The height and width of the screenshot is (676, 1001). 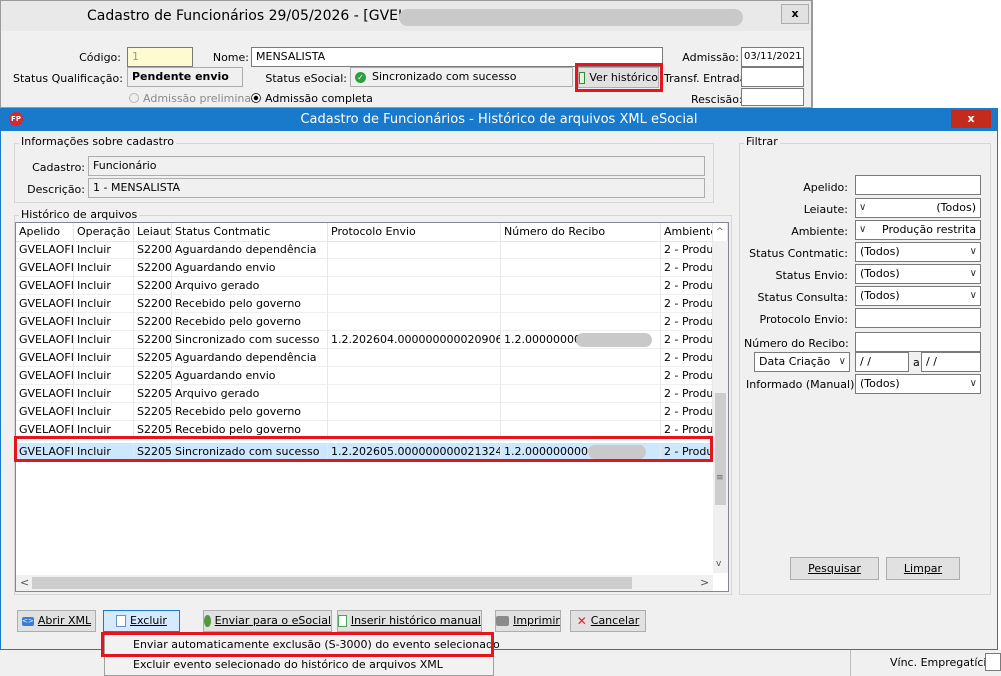 I want to click on col-numero-recibo: Número do Recibo, so click(x=581, y=232).